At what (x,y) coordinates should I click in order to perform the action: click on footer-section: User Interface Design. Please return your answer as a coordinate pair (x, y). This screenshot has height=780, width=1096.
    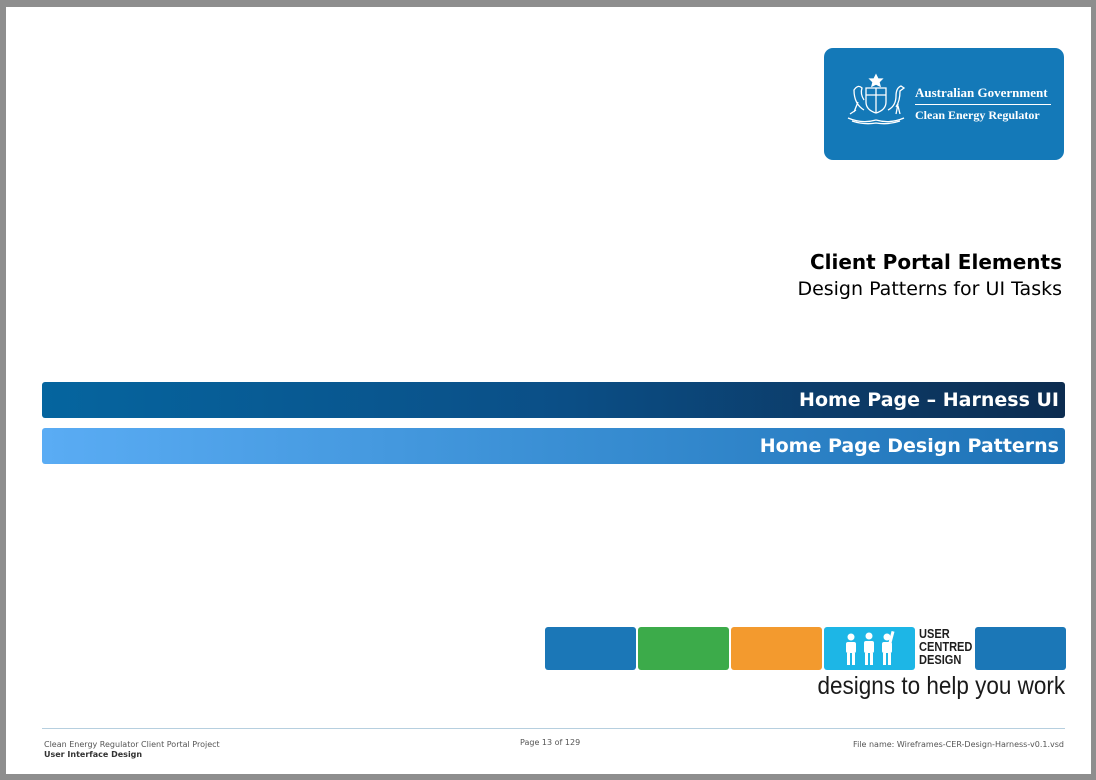
    Looking at the image, I should click on (93, 754).